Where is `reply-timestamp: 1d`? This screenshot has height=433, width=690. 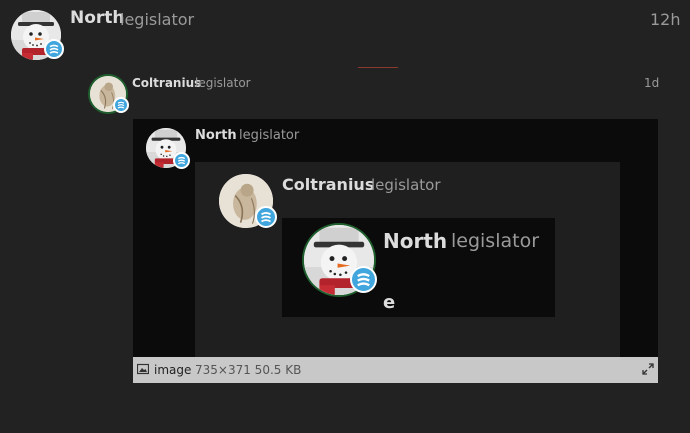
reply-timestamp: 1d is located at coordinates (651, 83).